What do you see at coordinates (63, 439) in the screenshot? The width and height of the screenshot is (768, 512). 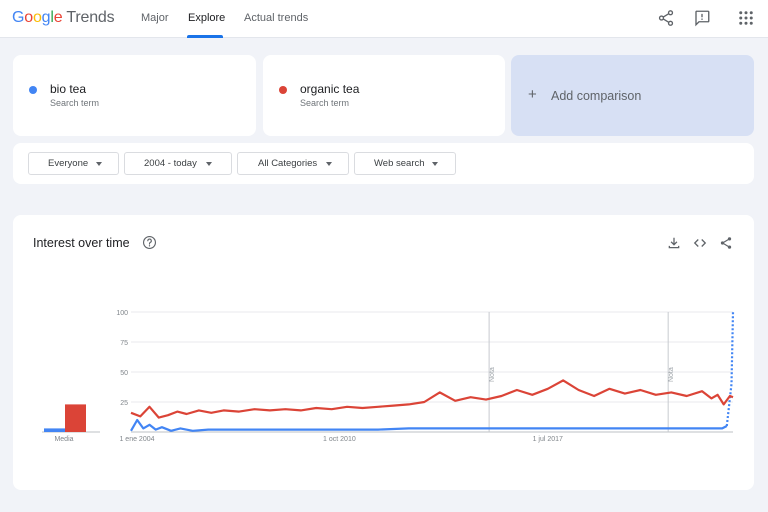 I see `average-label: Media` at bounding box center [63, 439].